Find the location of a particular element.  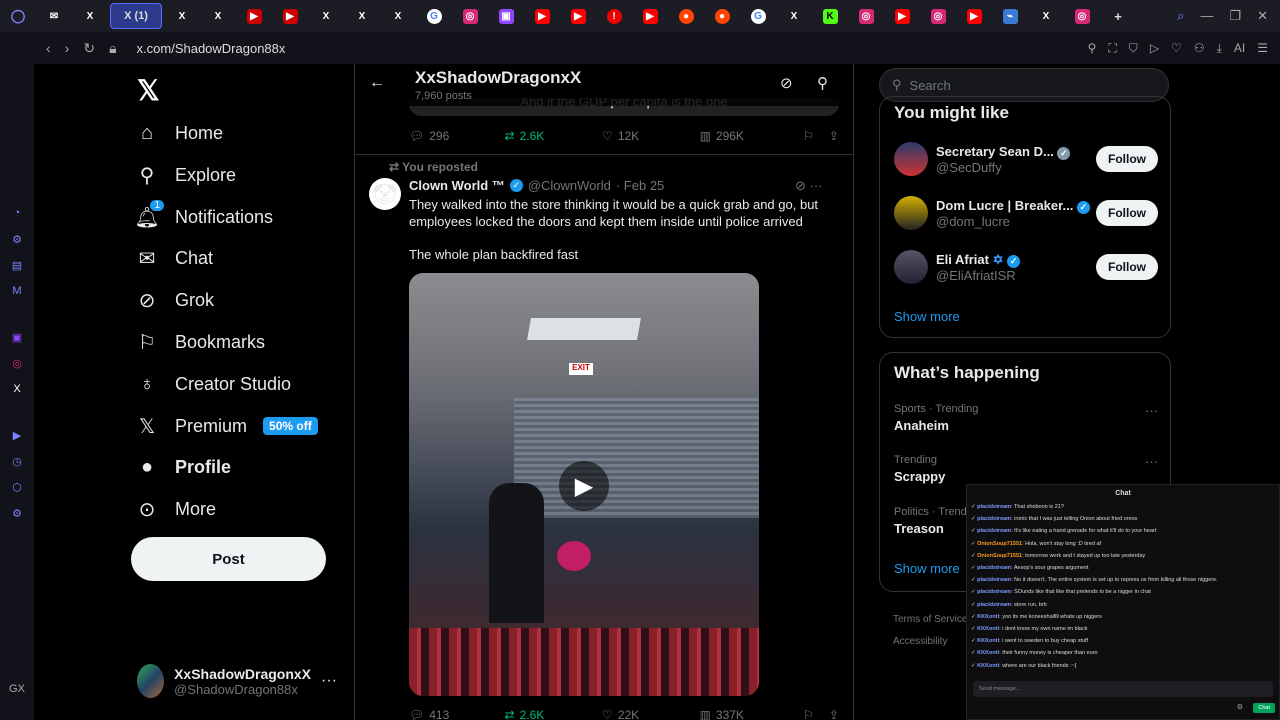

nav-premium: 𝕏 Premium 50% off is located at coordinates (226, 426).